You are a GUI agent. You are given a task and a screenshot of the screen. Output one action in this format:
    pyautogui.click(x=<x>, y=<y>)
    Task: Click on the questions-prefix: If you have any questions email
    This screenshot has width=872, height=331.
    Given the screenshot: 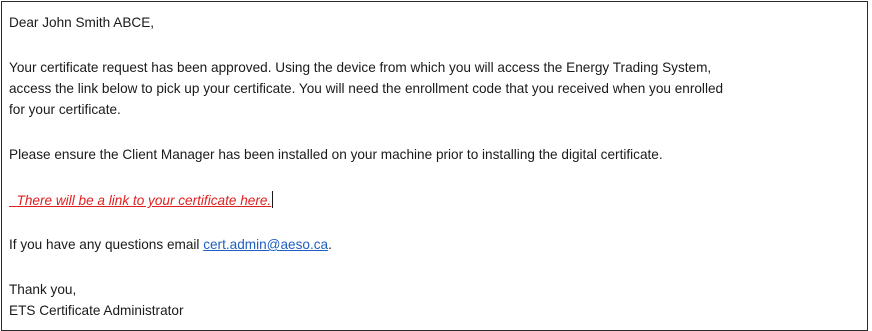 What is the action you would take?
    pyautogui.click(x=106, y=244)
    